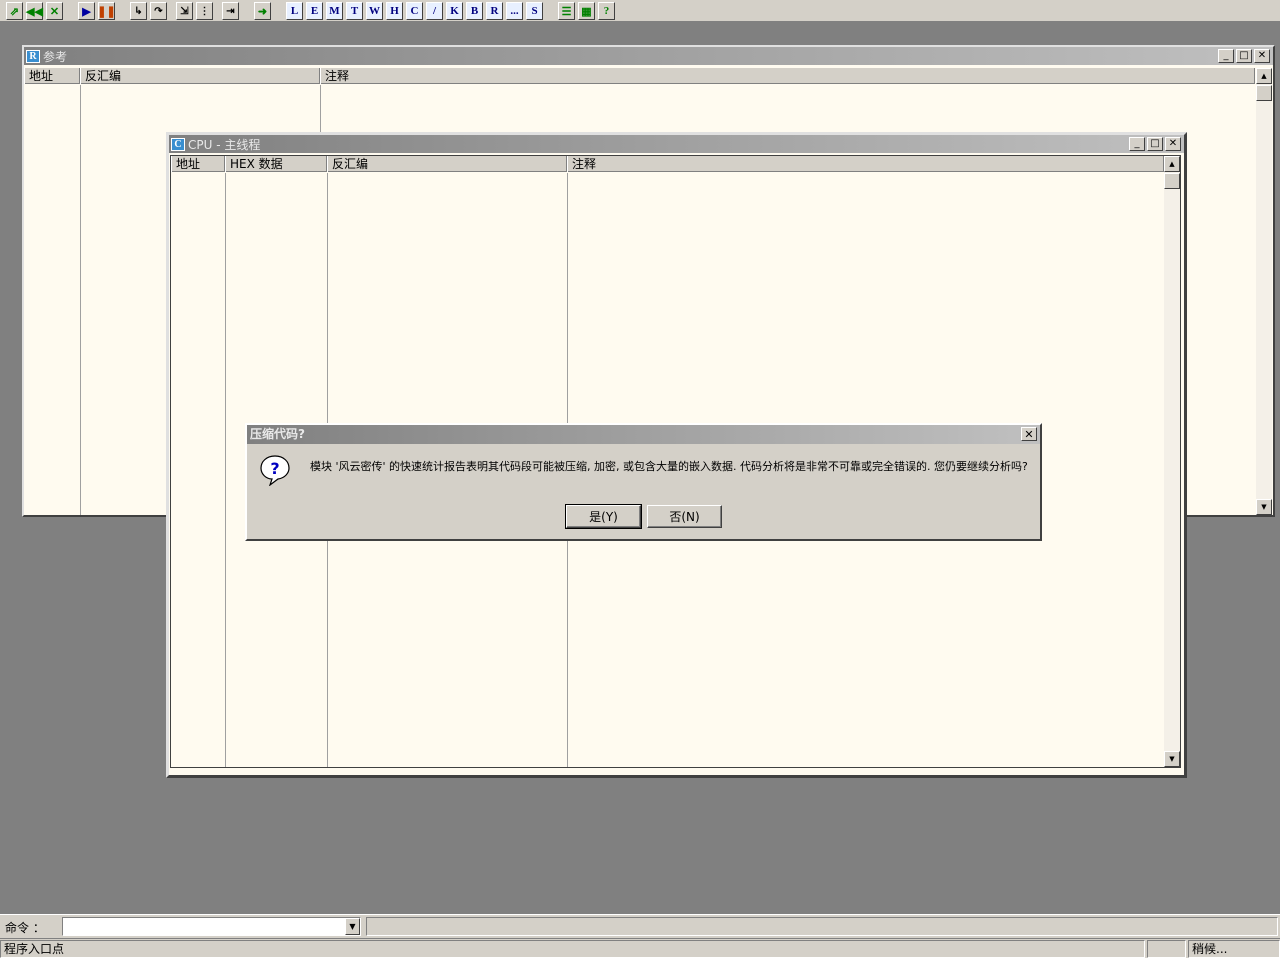  I want to click on toolbar-btn-t: T, so click(354, 11).